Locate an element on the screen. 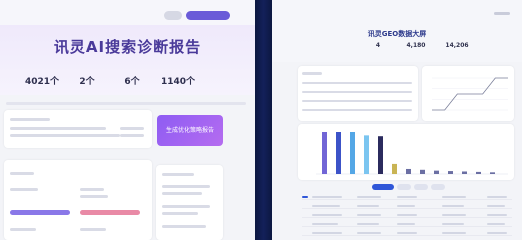 This screenshot has height=240, width=522. trend-chart-card is located at coordinates (468, 93).